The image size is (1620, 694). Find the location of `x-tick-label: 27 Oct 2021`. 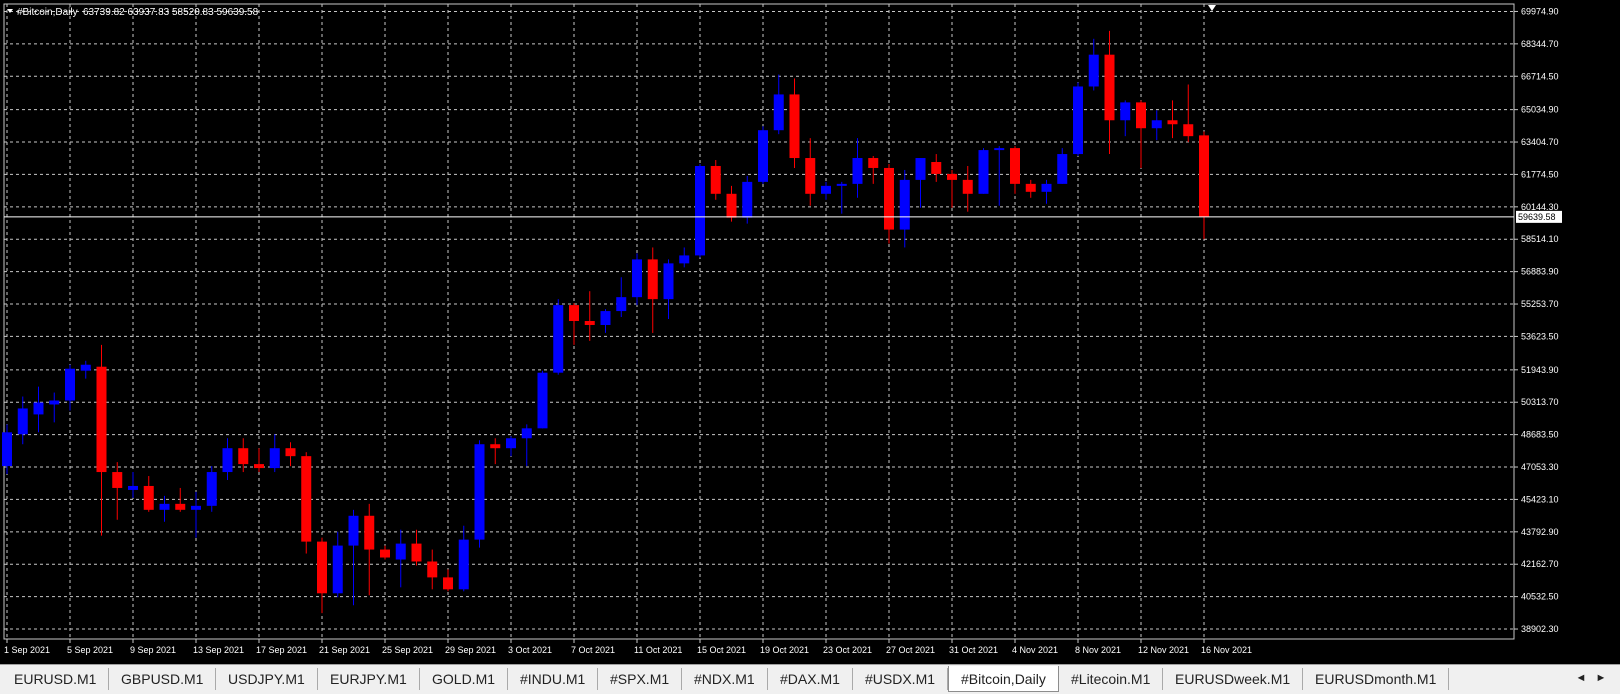

x-tick-label: 27 Oct 2021 is located at coordinates (910, 650).